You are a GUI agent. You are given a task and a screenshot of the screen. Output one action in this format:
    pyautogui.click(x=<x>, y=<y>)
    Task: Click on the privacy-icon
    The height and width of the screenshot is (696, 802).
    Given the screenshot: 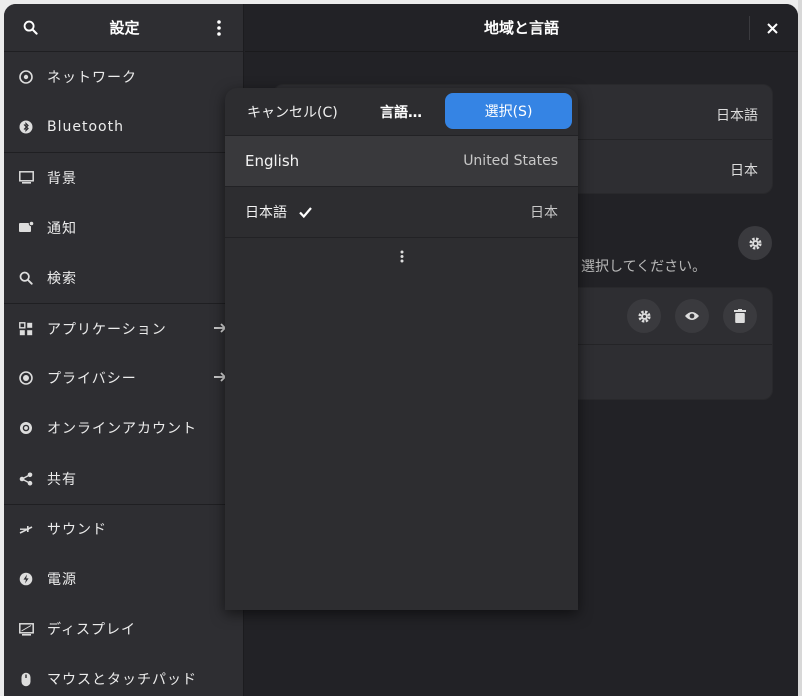 What is the action you would take?
    pyautogui.click(x=26, y=378)
    